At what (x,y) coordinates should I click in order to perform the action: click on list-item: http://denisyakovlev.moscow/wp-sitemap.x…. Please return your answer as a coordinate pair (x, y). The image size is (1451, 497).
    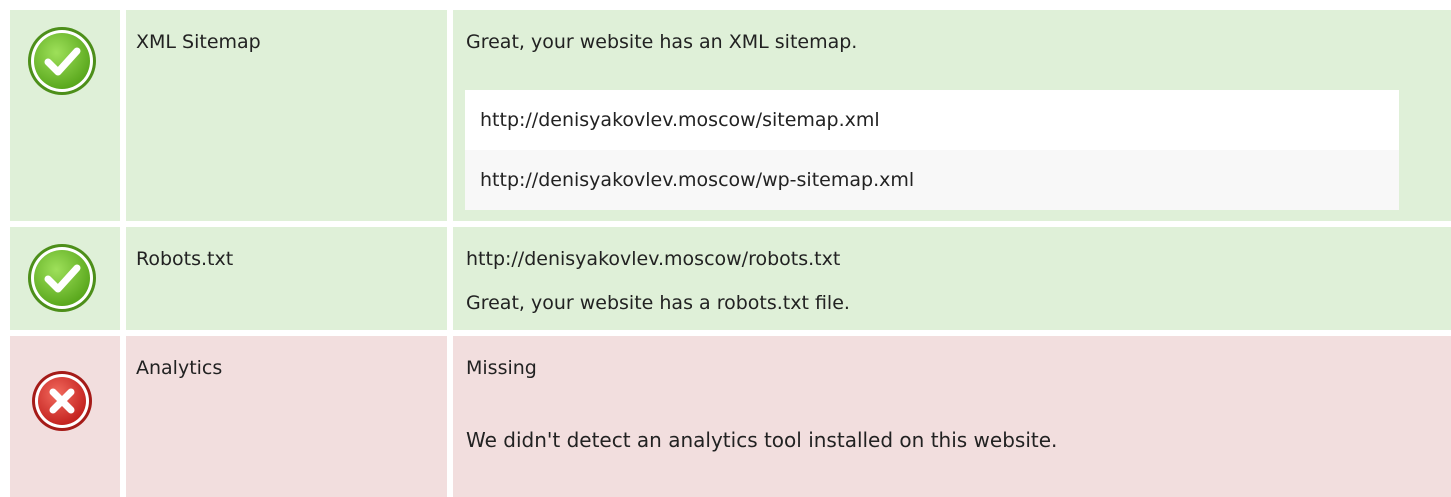
    Looking at the image, I should click on (932, 180).